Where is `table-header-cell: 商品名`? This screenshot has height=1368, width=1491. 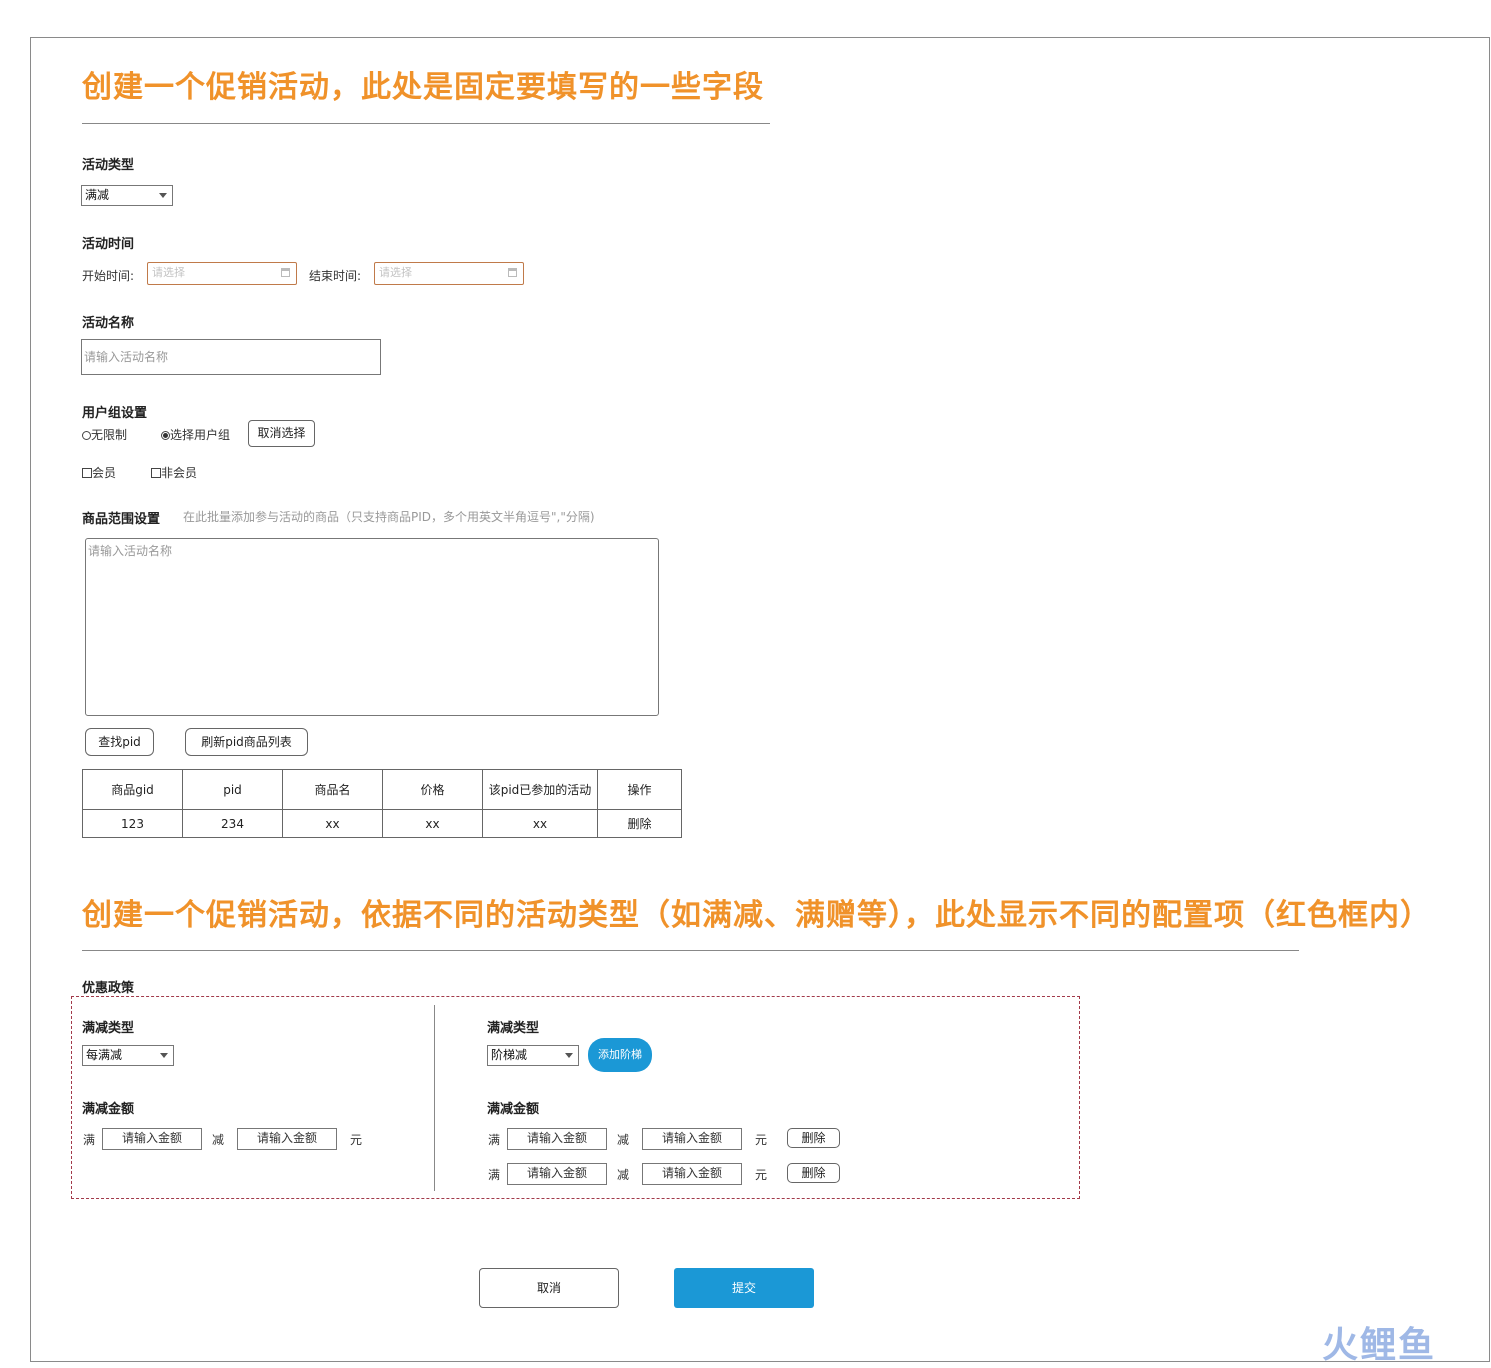
table-header-cell: 商品名 is located at coordinates (332, 789).